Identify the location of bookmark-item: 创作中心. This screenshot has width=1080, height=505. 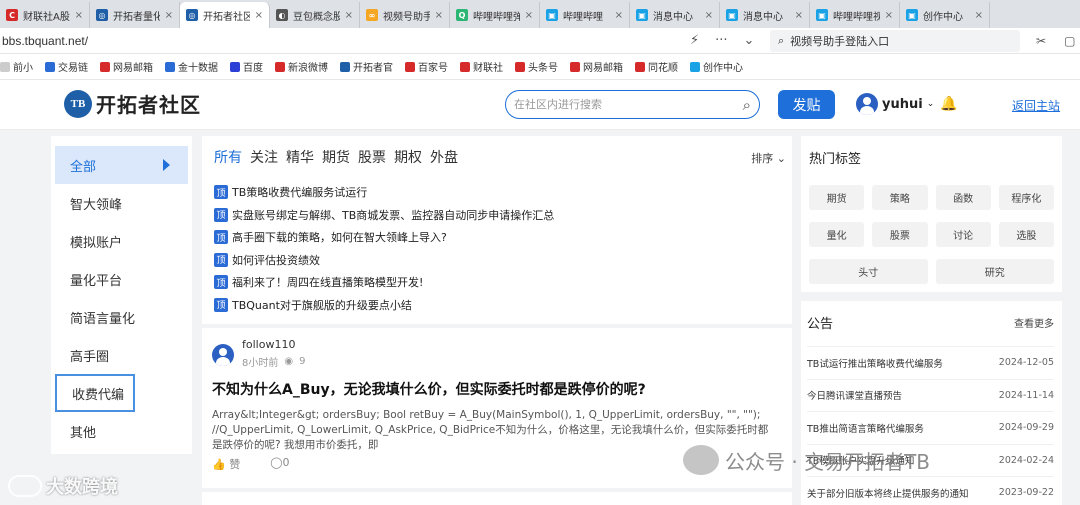
(716, 66).